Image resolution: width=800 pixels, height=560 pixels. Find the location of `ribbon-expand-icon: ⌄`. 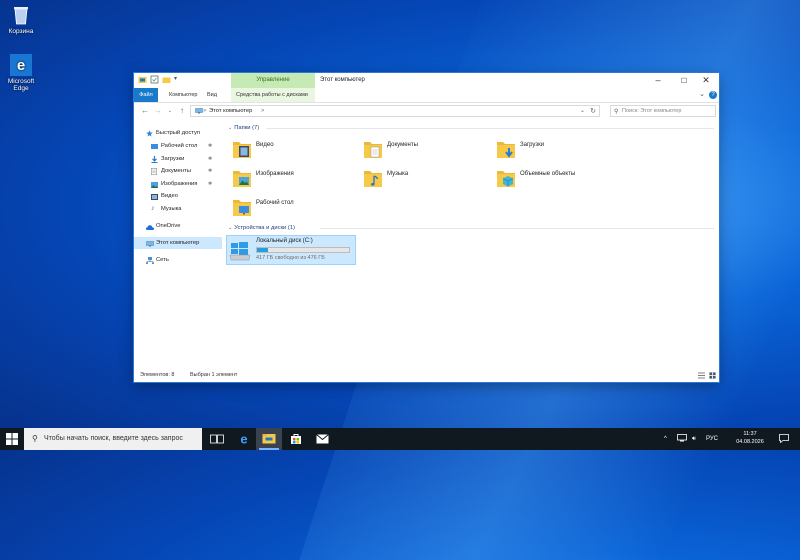

ribbon-expand-icon: ⌄ is located at coordinates (702, 95).